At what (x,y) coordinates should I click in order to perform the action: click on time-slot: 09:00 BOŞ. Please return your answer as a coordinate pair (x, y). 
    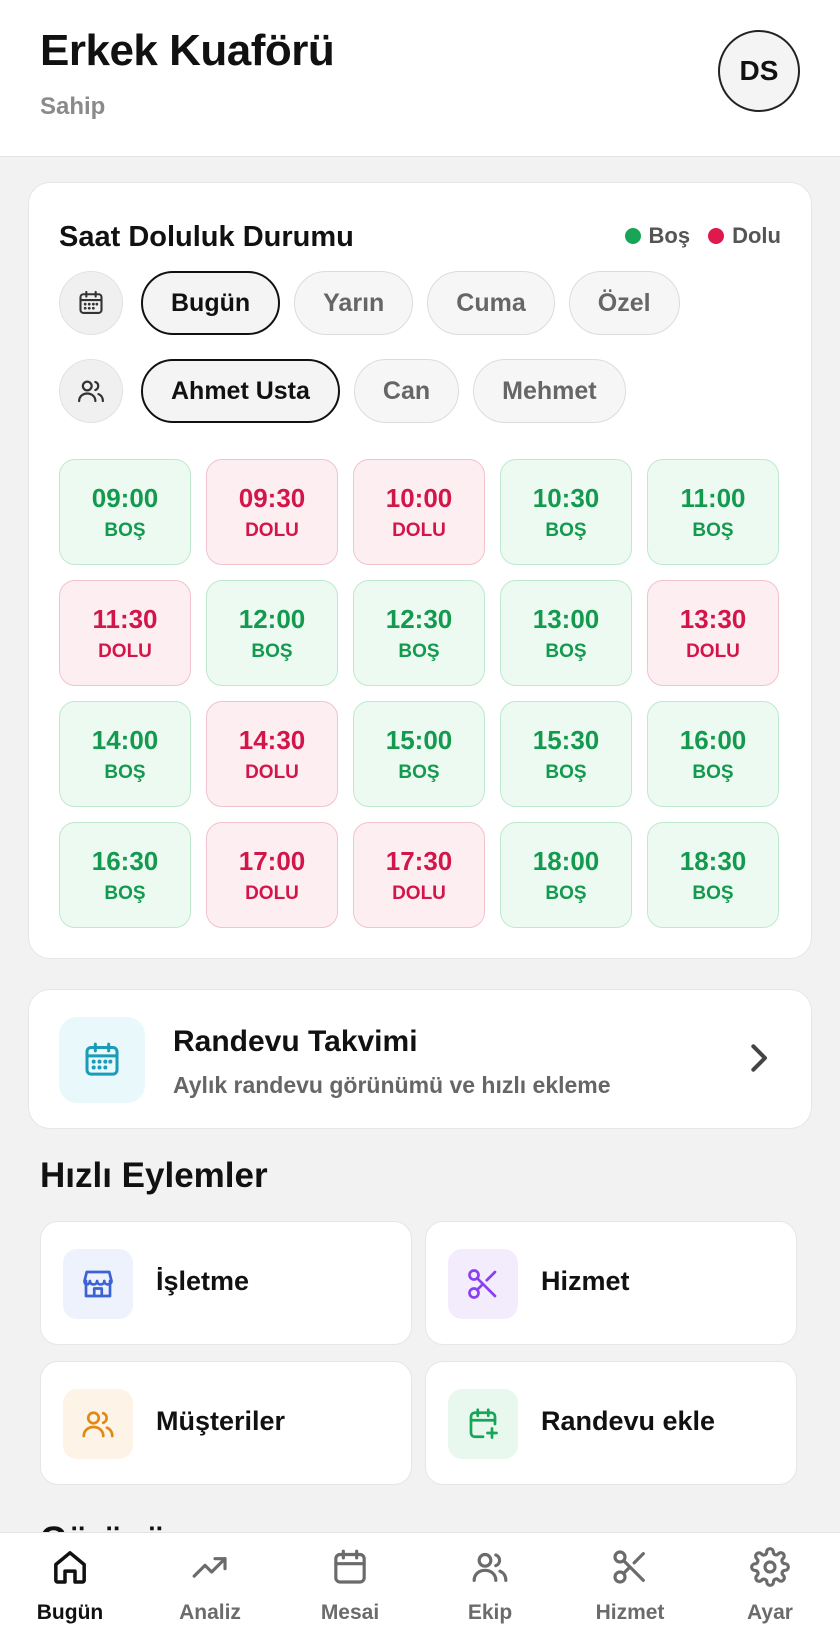
    Looking at the image, I should click on (125, 512).